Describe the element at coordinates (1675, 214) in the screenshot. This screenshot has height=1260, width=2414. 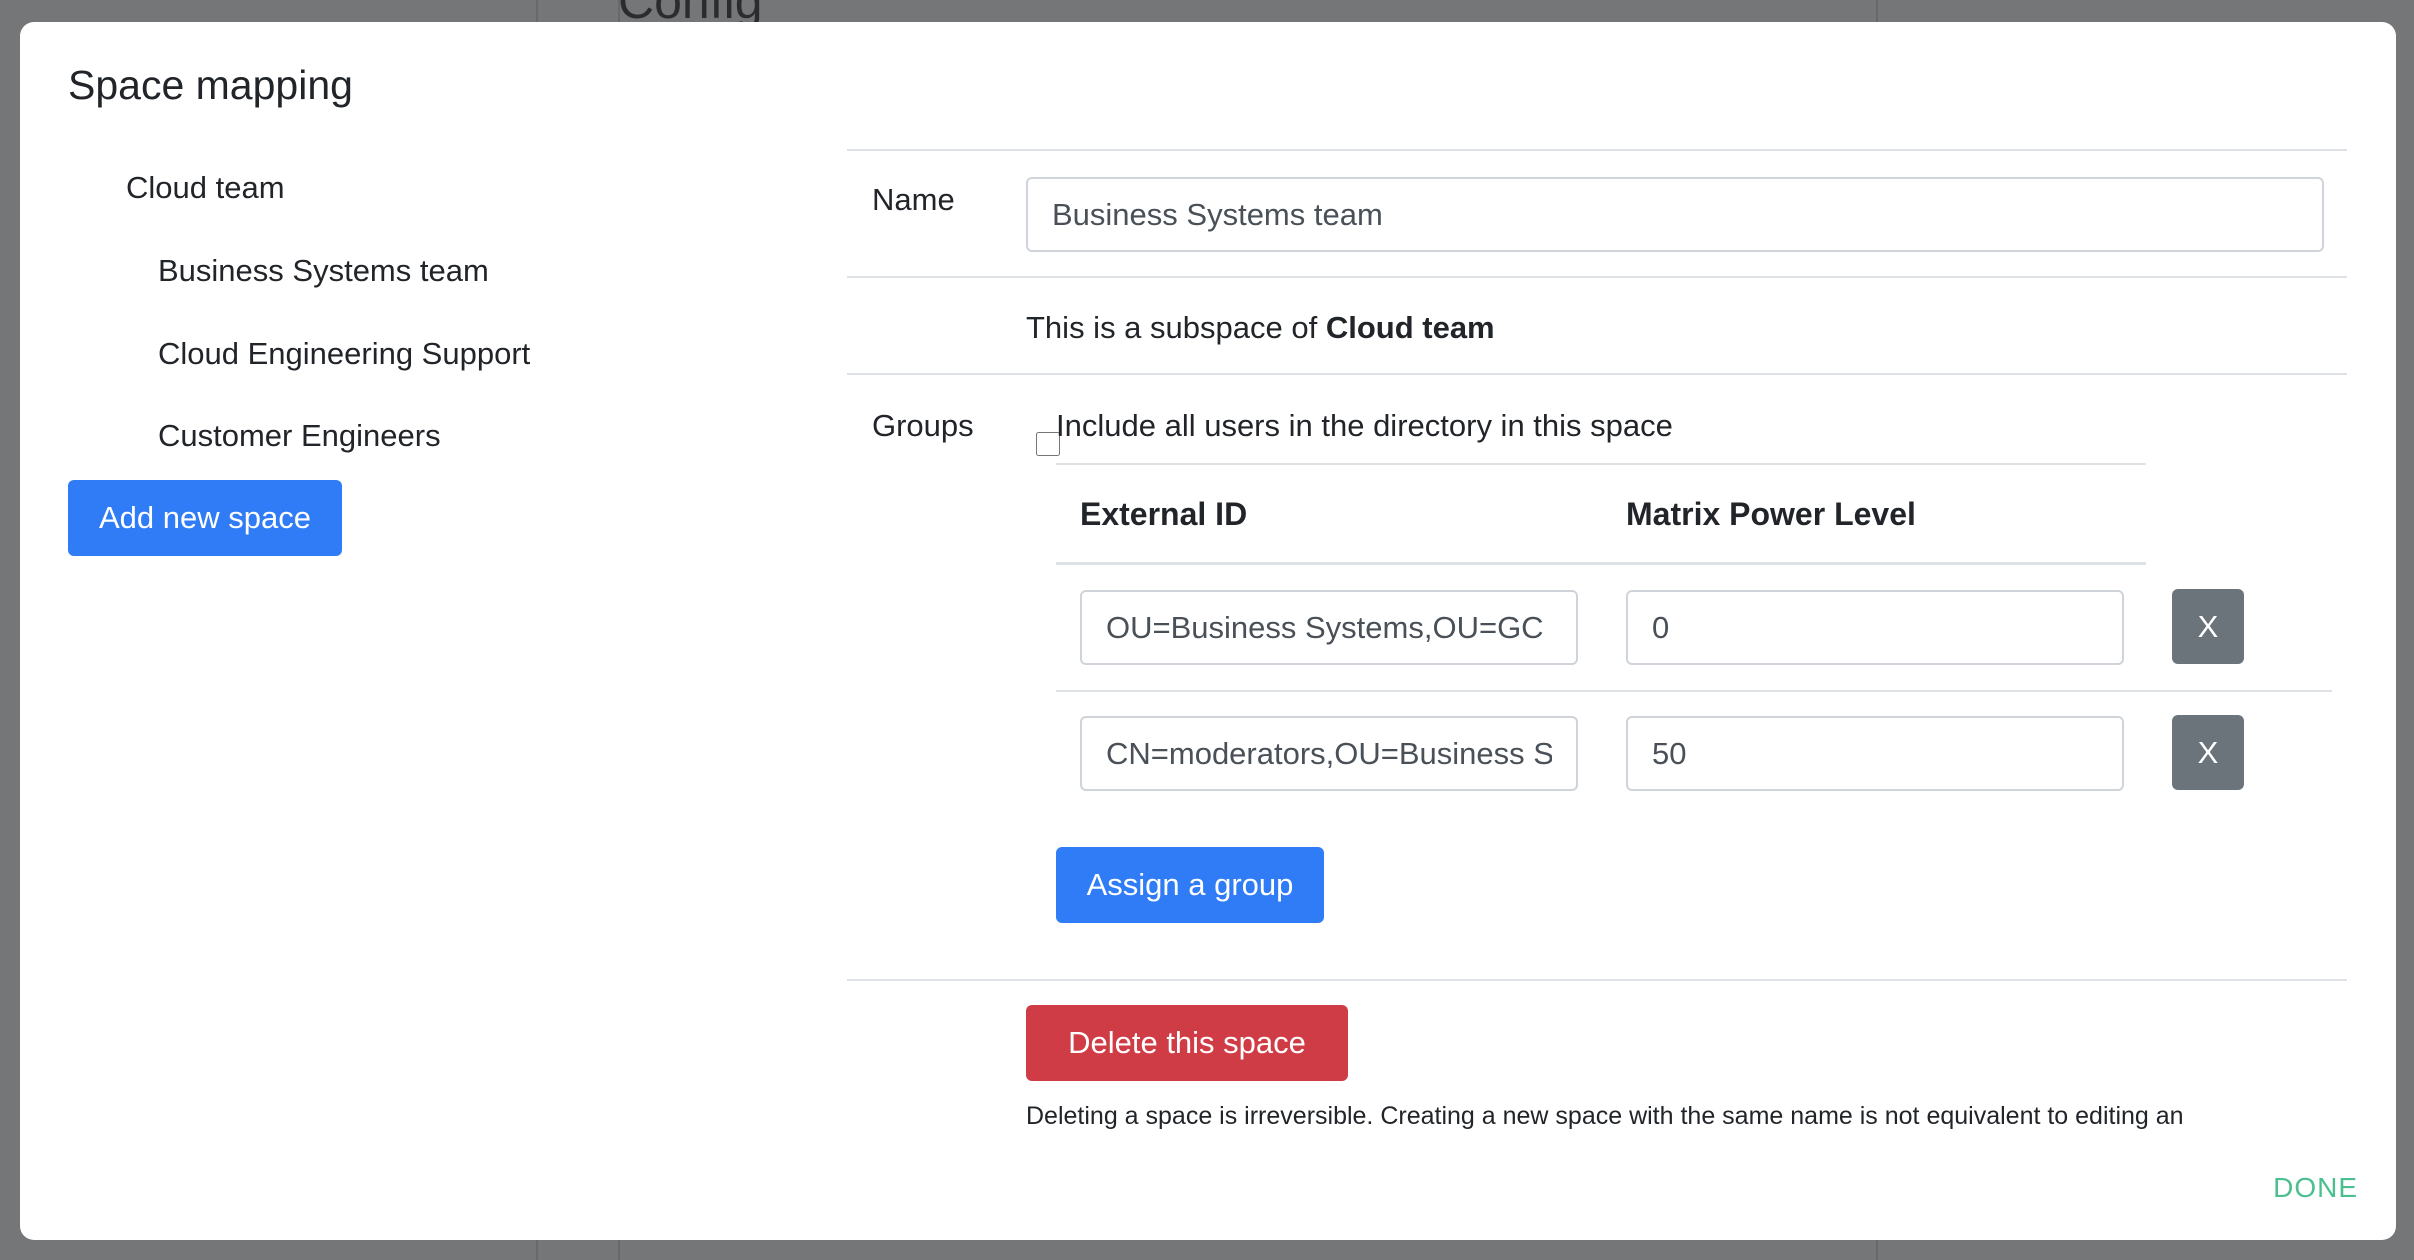
I see `name-input` at that location.